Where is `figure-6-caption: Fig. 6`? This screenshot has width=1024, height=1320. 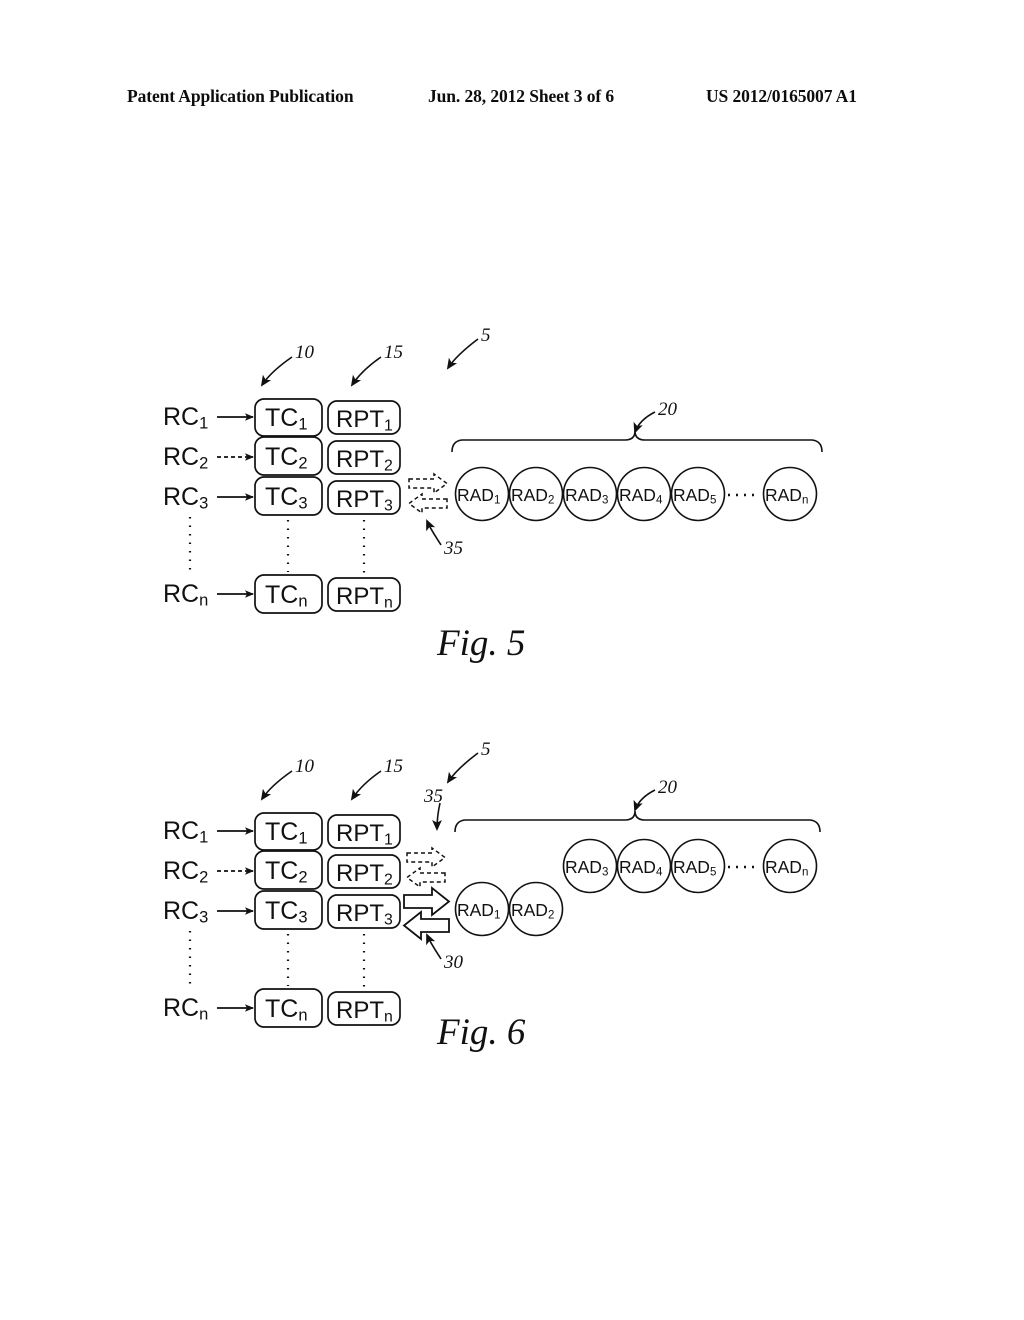 figure-6-caption: Fig. 6 is located at coordinates (481, 1032).